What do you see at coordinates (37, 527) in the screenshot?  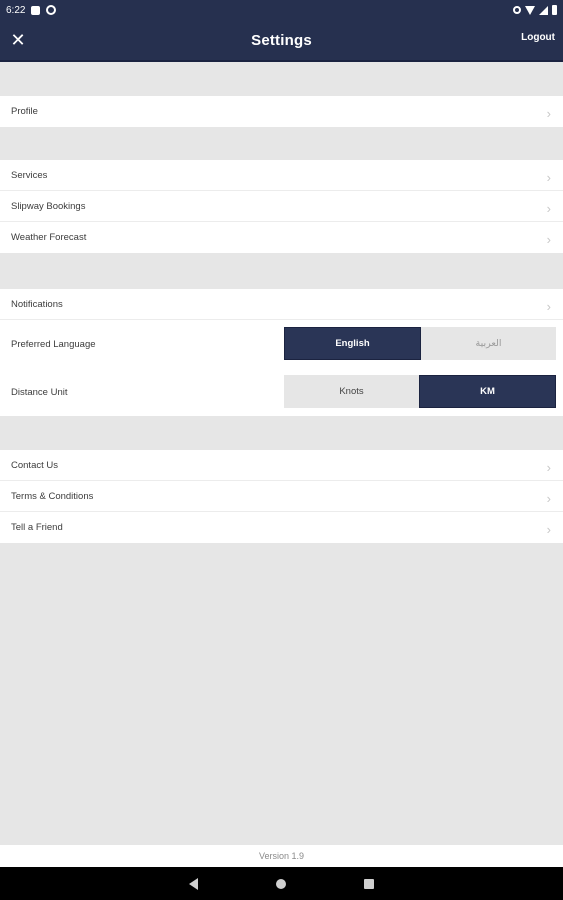 I see `tell-a-friend-label: Tell a Friend` at bounding box center [37, 527].